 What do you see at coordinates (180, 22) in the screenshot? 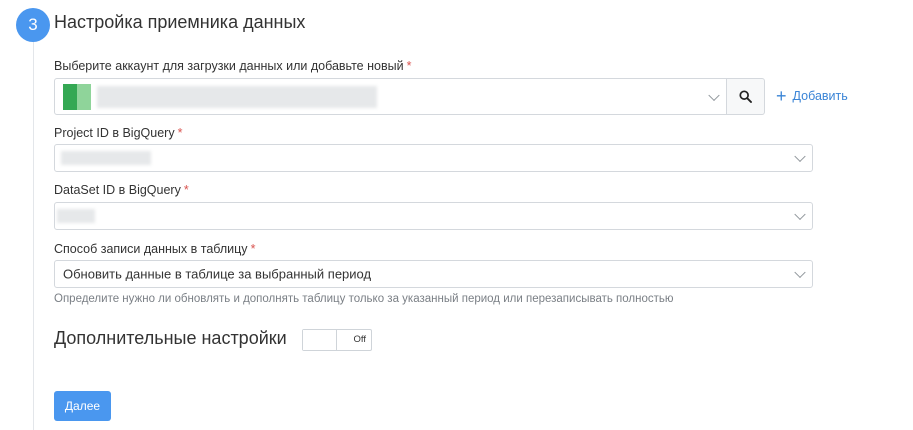
I see `section-title: Настройка приемника данных` at bounding box center [180, 22].